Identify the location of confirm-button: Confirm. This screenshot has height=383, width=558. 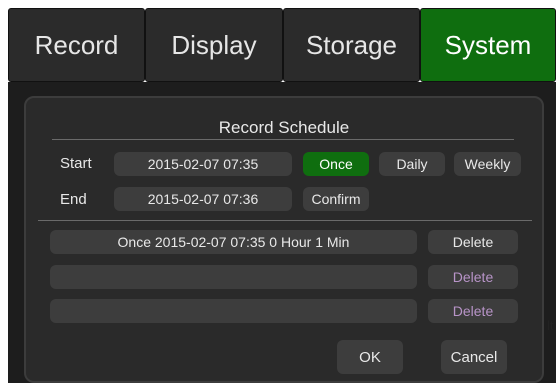
(336, 199).